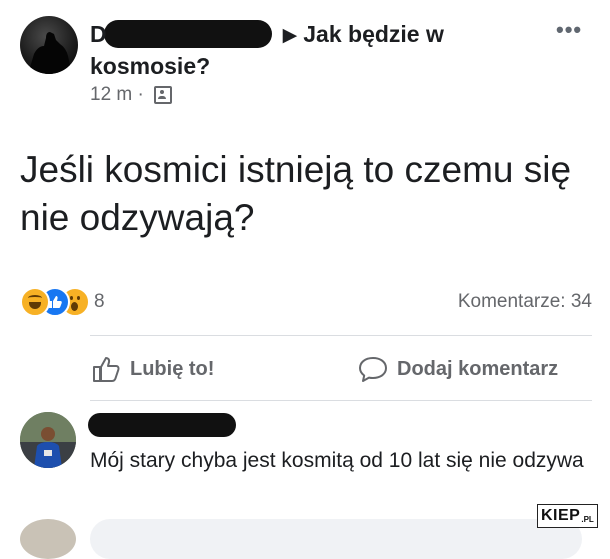 This screenshot has height=559, width=610. Describe the element at coordinates (106, 369) in the screenshot. I see `thumbs-up-icon` at that location.